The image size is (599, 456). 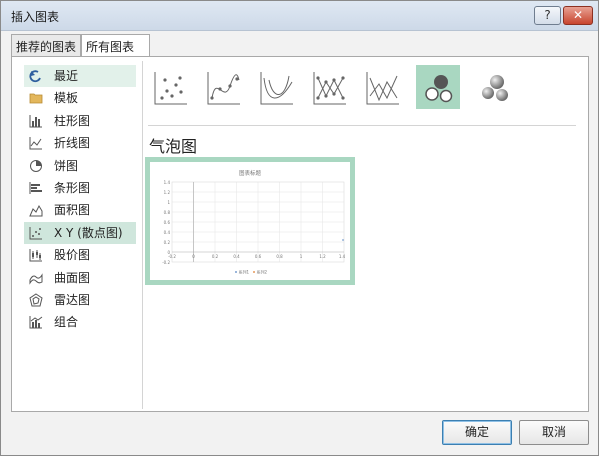 I want to click on legend-entry: 系列1, so click(x=244, y=272).